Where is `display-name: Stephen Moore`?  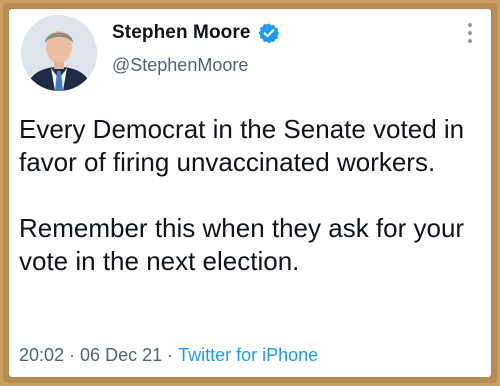
display-name: Stephen Moore is located at coordinates (181, 33).